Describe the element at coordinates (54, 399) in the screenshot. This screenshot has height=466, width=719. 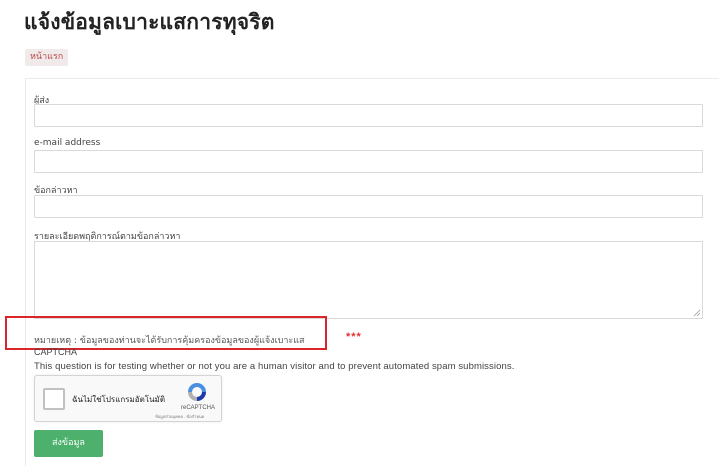
I see `recaptcha-checkbox` at that location.